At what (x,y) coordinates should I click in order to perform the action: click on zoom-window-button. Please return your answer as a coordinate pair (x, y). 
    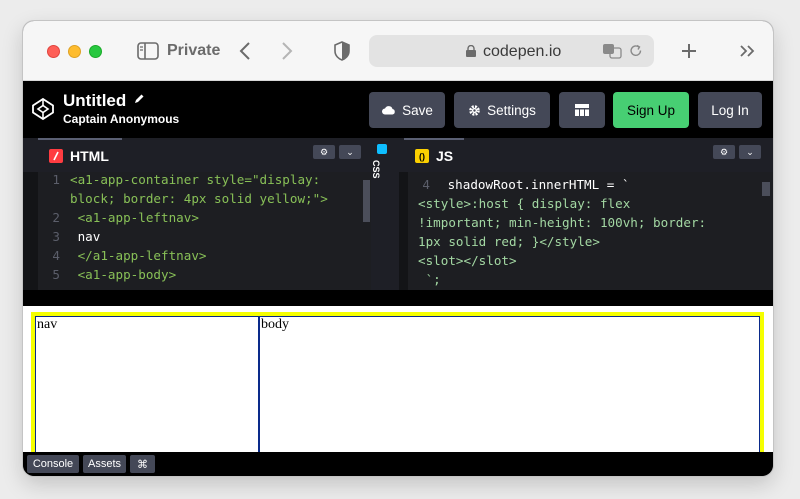
    Looking at the image, I should click on (95, 51).